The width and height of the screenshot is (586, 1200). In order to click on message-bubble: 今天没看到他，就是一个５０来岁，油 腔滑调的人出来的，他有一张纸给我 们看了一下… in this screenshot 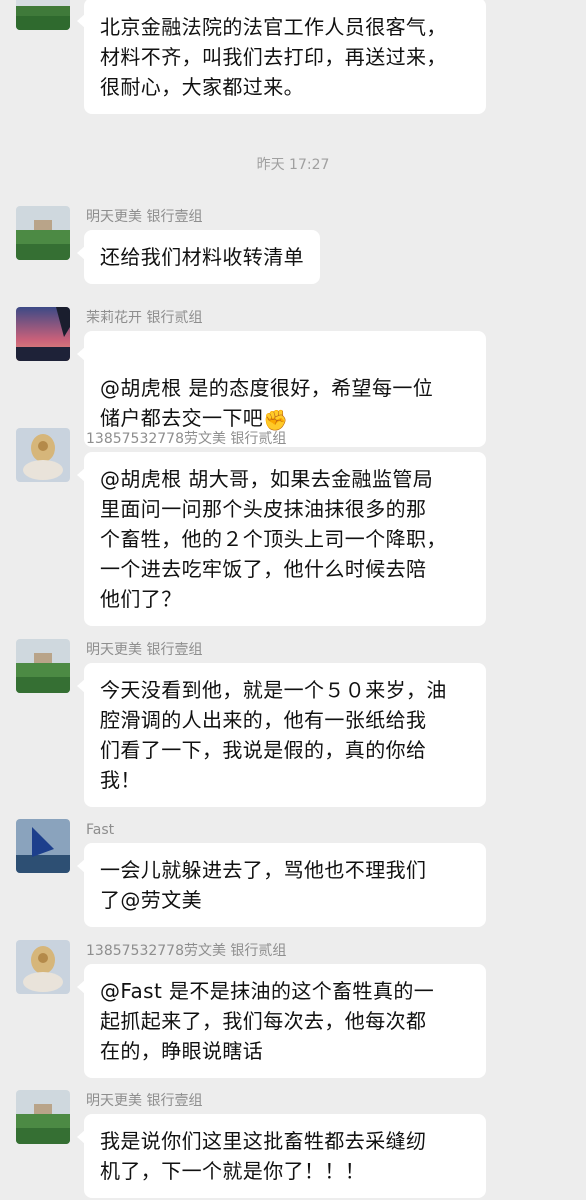, I will do `click(281, 735)`.